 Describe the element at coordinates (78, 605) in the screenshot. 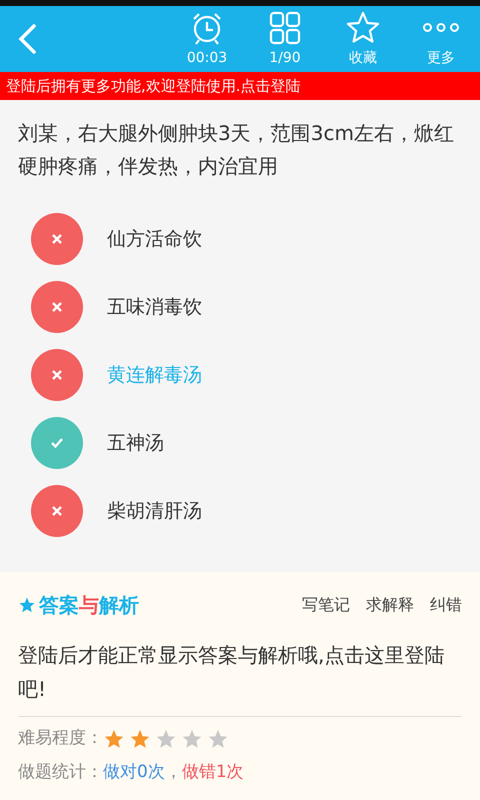

I see `answer-analysis-logo: 答案与解析` at that location.